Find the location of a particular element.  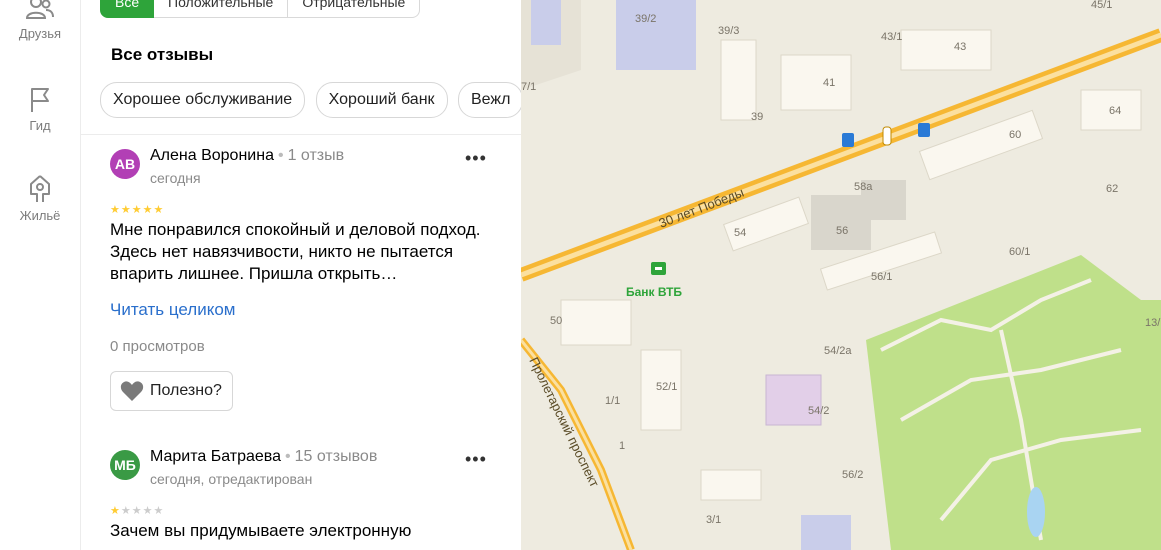

chip-good-bank: Хороший банк is located at coordinates (381, 100).